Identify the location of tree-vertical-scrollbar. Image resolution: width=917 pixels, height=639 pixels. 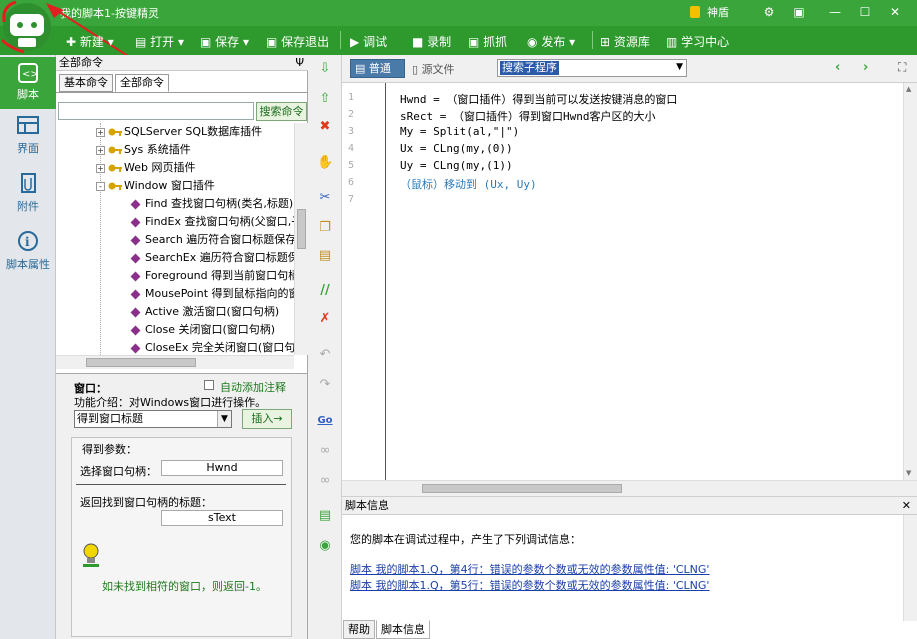
(301, 239).